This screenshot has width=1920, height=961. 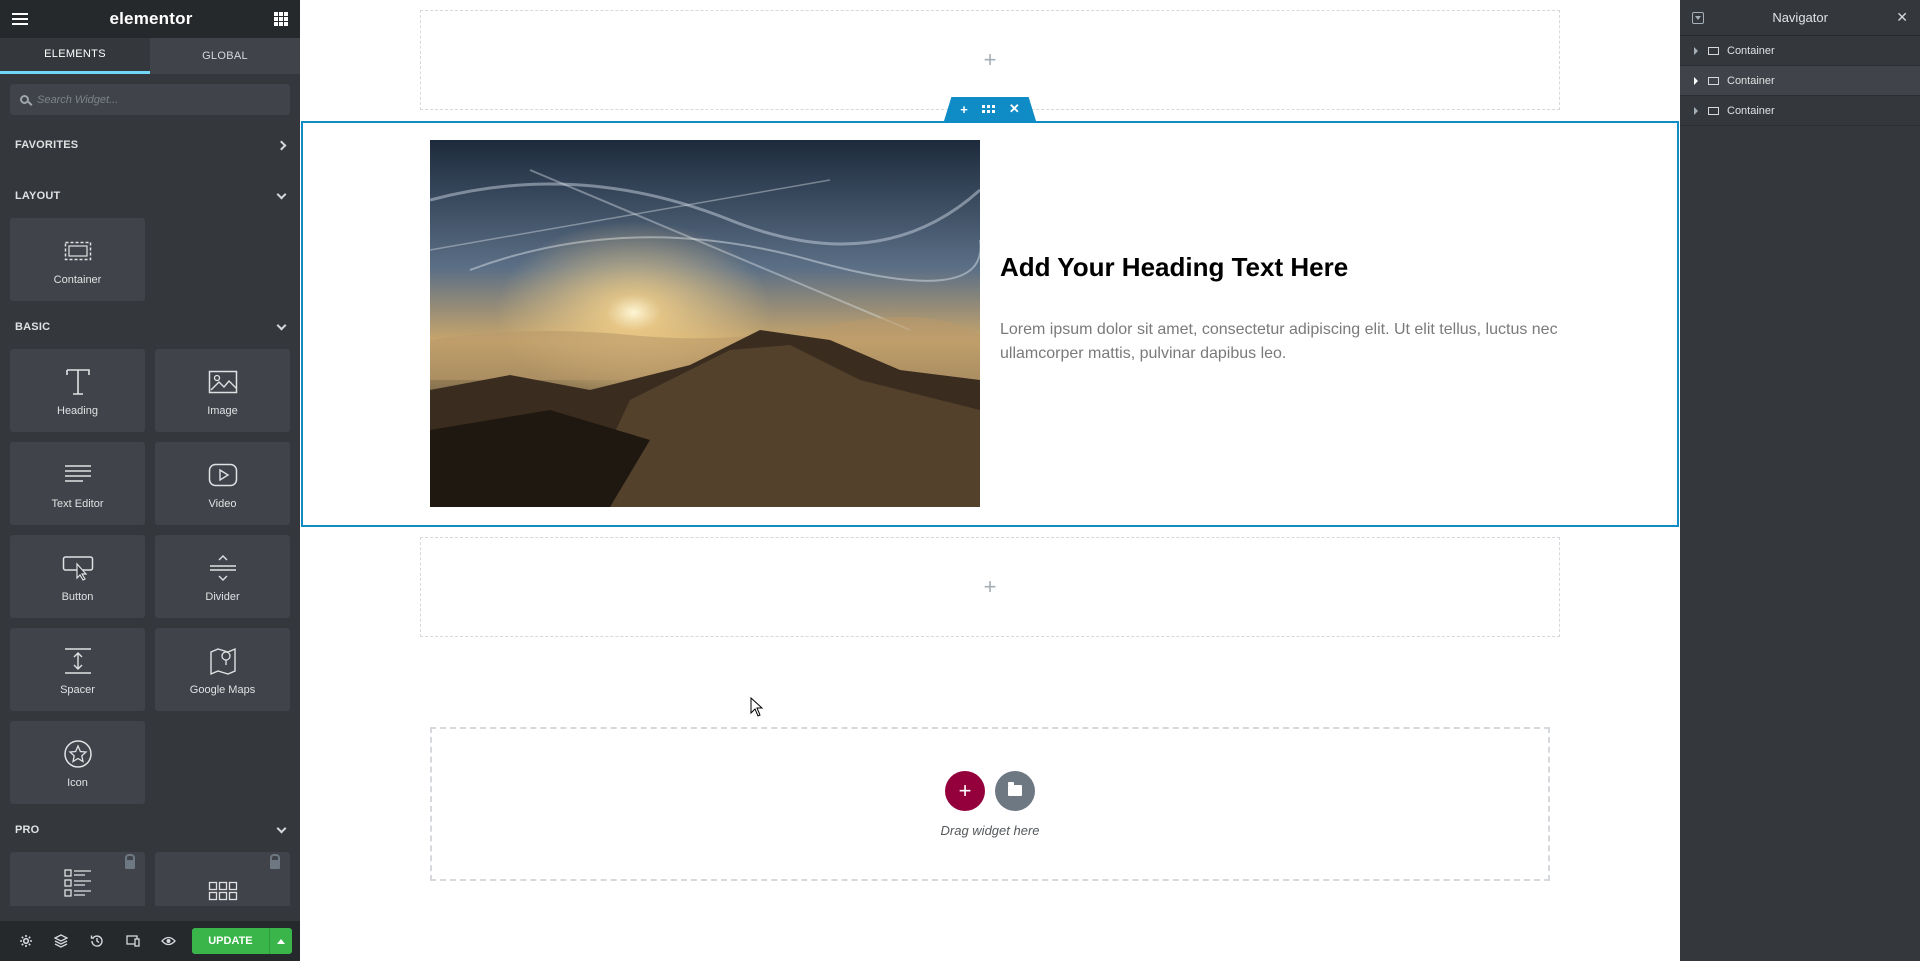 I want to click on hero-image, so click(x=705, y=323).